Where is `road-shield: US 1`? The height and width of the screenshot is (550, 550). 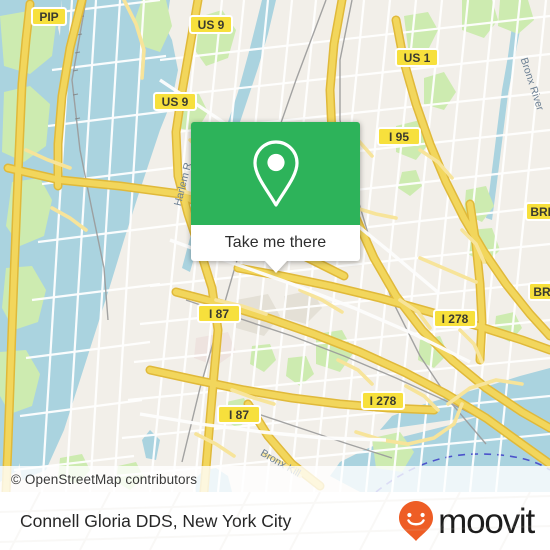 road-shield: US 1 is located at coordinates (417, 57).